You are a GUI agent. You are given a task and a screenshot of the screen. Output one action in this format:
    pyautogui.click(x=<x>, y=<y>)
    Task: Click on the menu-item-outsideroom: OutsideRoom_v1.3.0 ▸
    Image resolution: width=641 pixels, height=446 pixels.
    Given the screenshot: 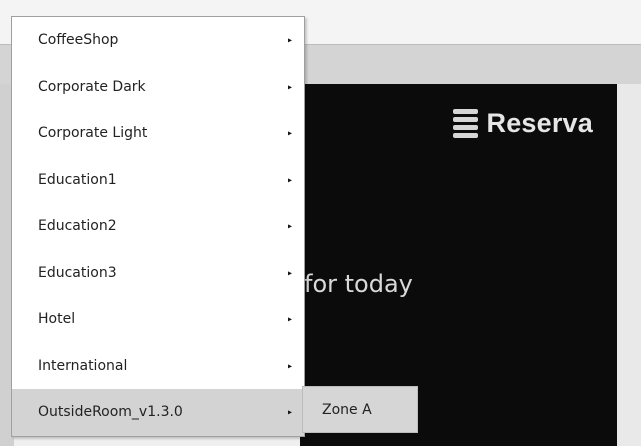 What is the action you would take?
    pyautogui.click(x=158, y=412)
    